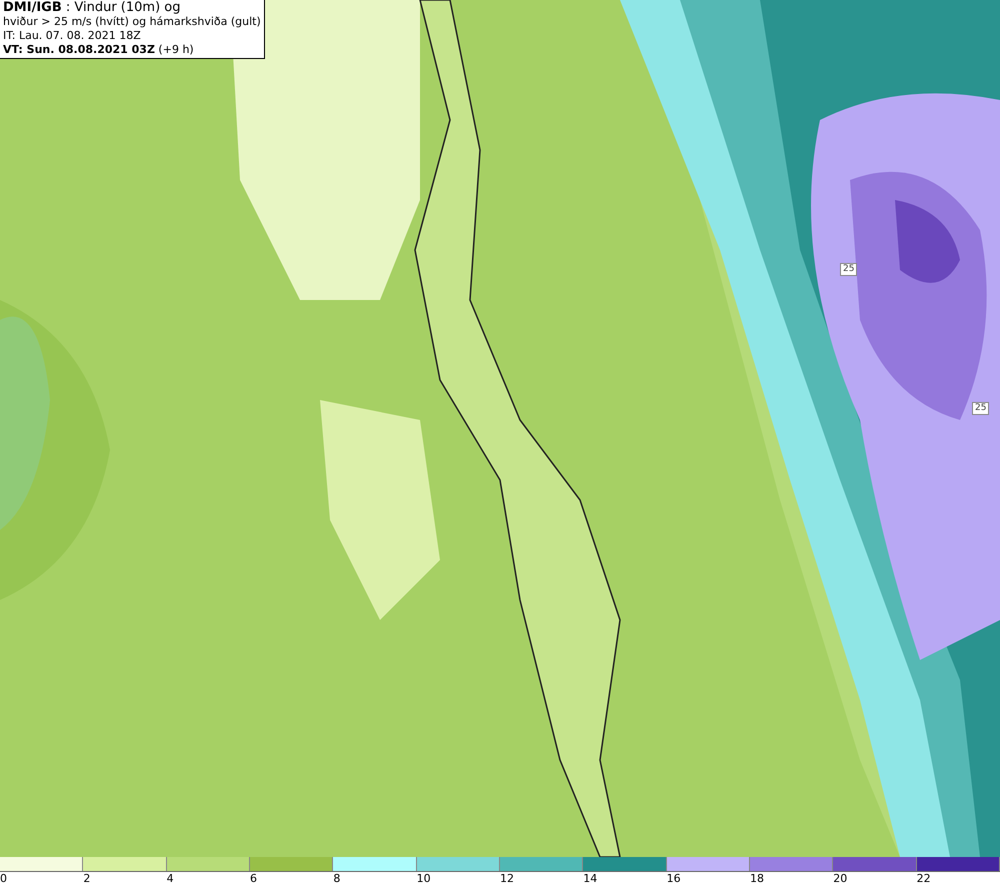 The width and height of the screenshot is (1000, 887). I want to click on legend-label: 0, so click(3, 879).